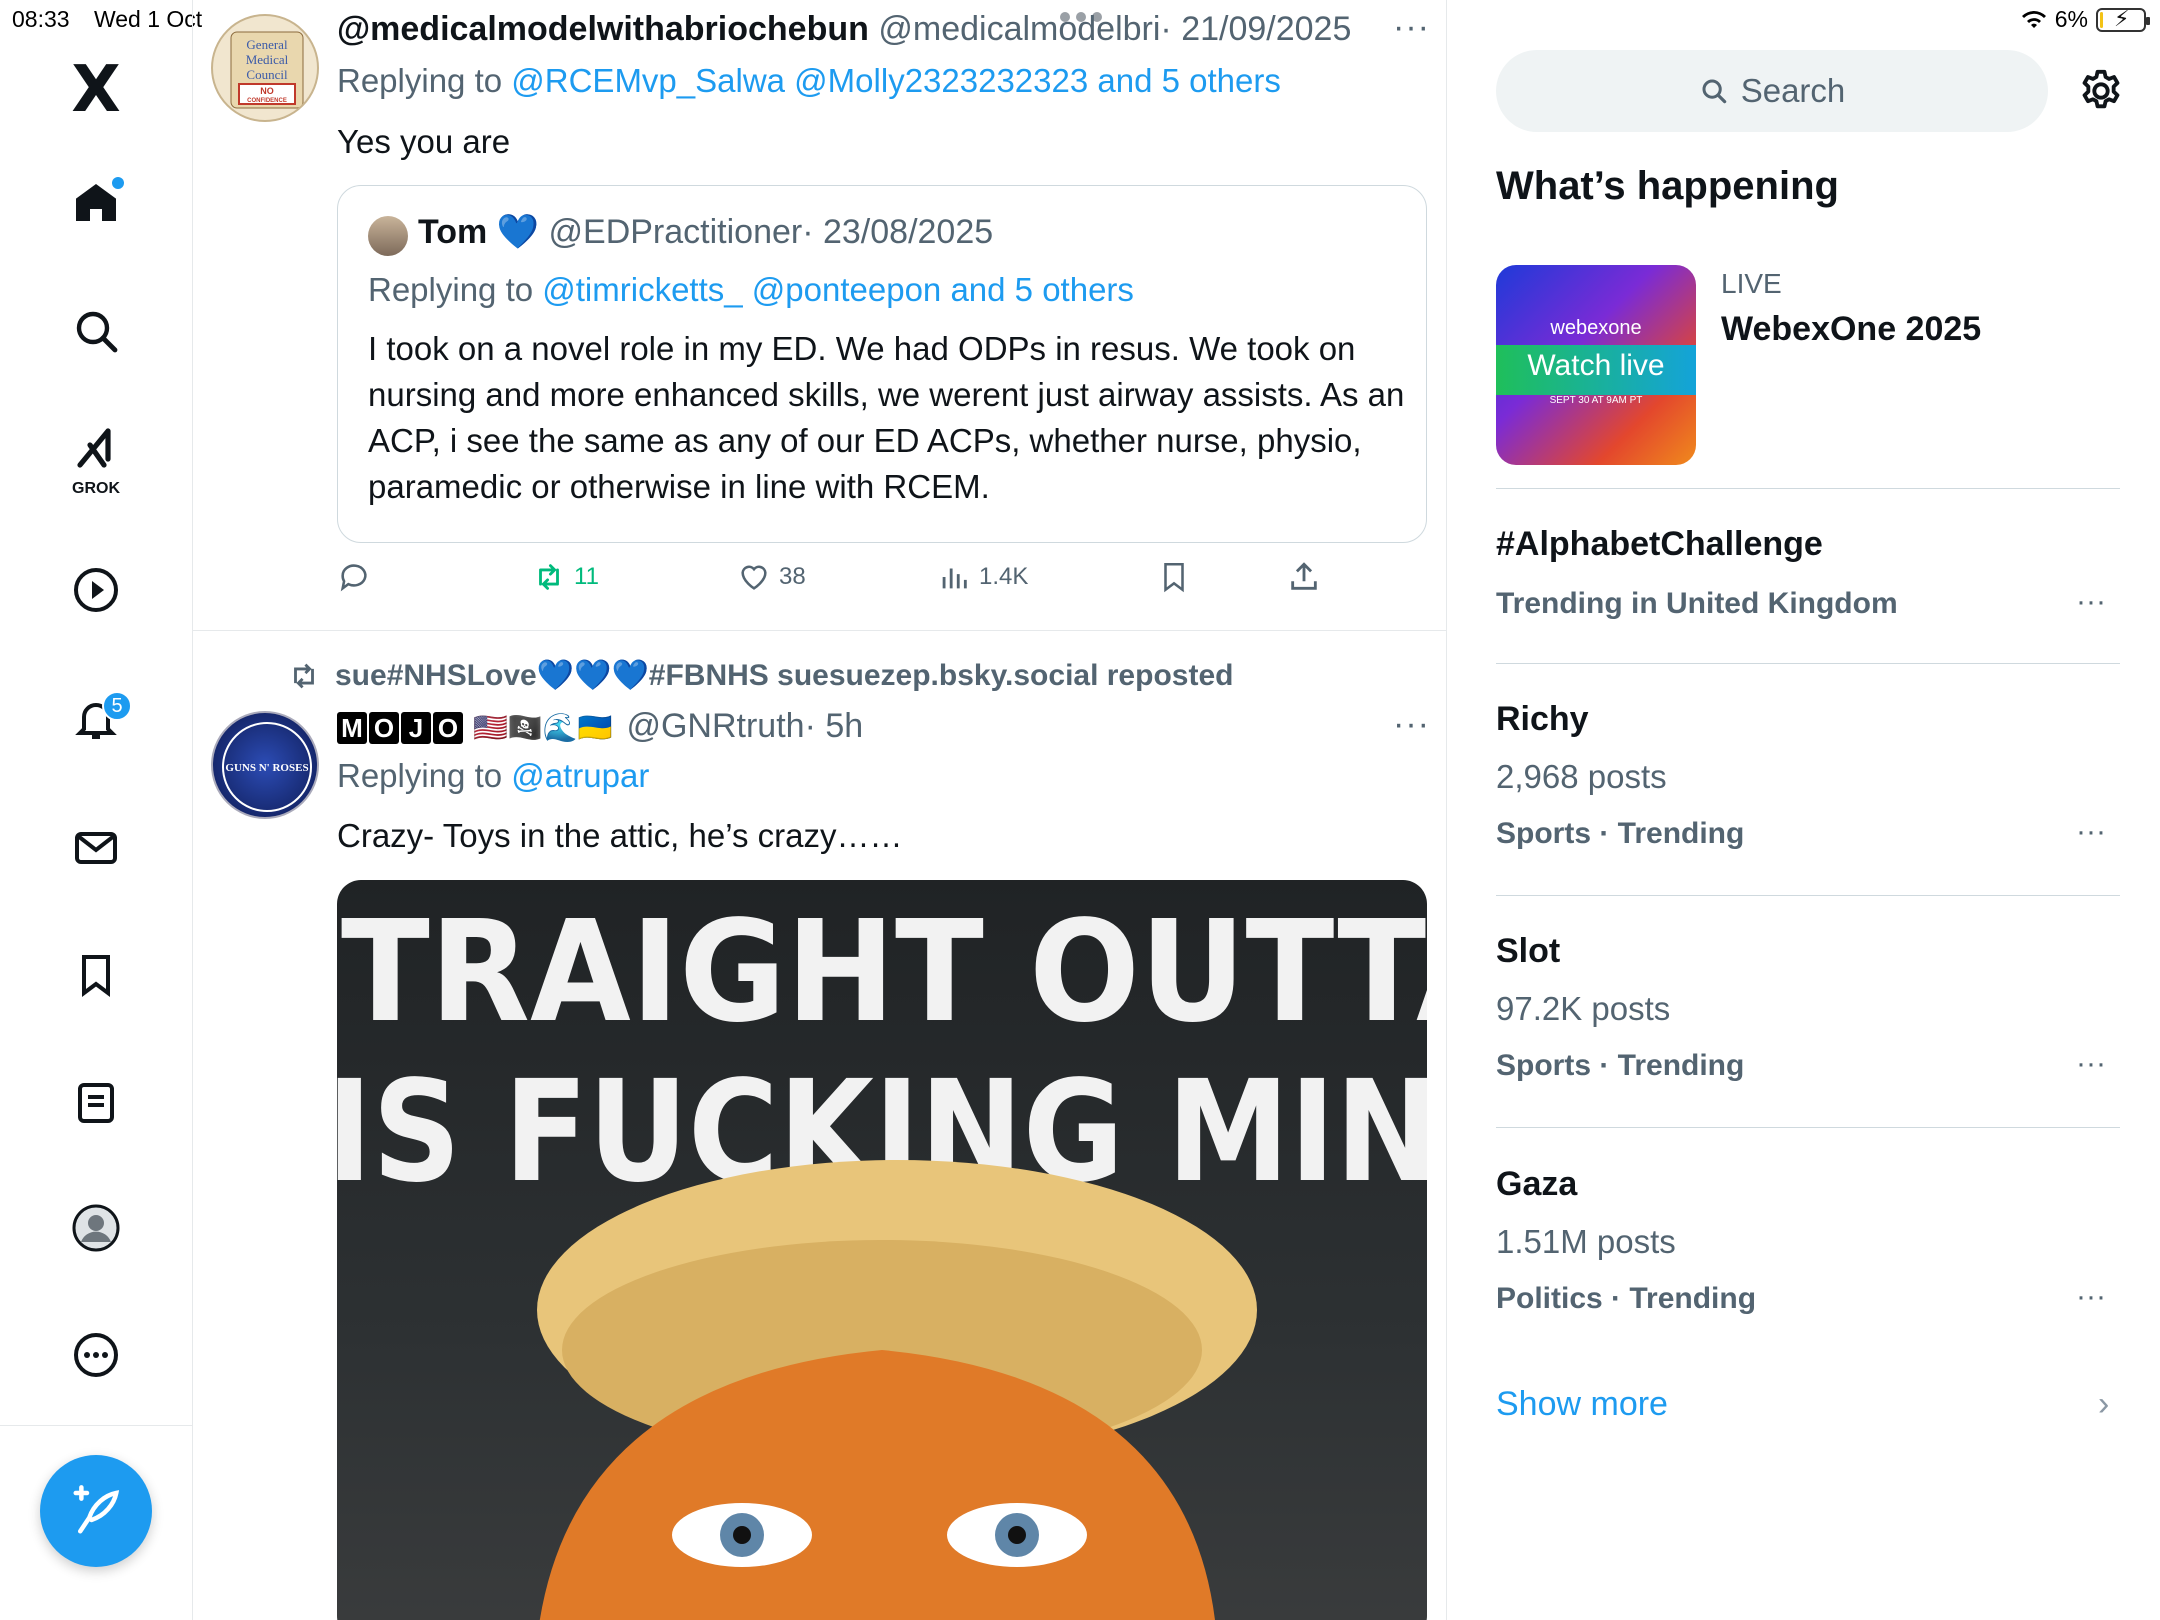 The image size is (2160, 1620). Describe the element at coordinates (603, 29) in the screenshot. I see `author-name: @medicalmodelwithabriochebun` at that location.